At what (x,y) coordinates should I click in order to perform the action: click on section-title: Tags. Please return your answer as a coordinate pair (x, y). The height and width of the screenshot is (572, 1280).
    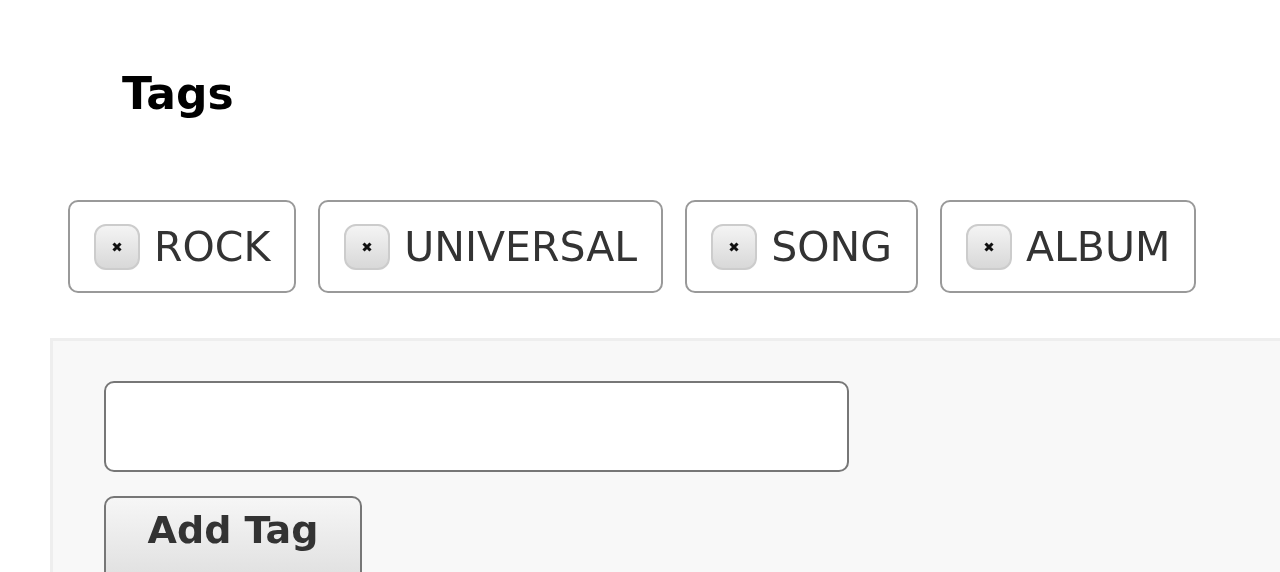
    Looking at the image, I should click on (178, 94).